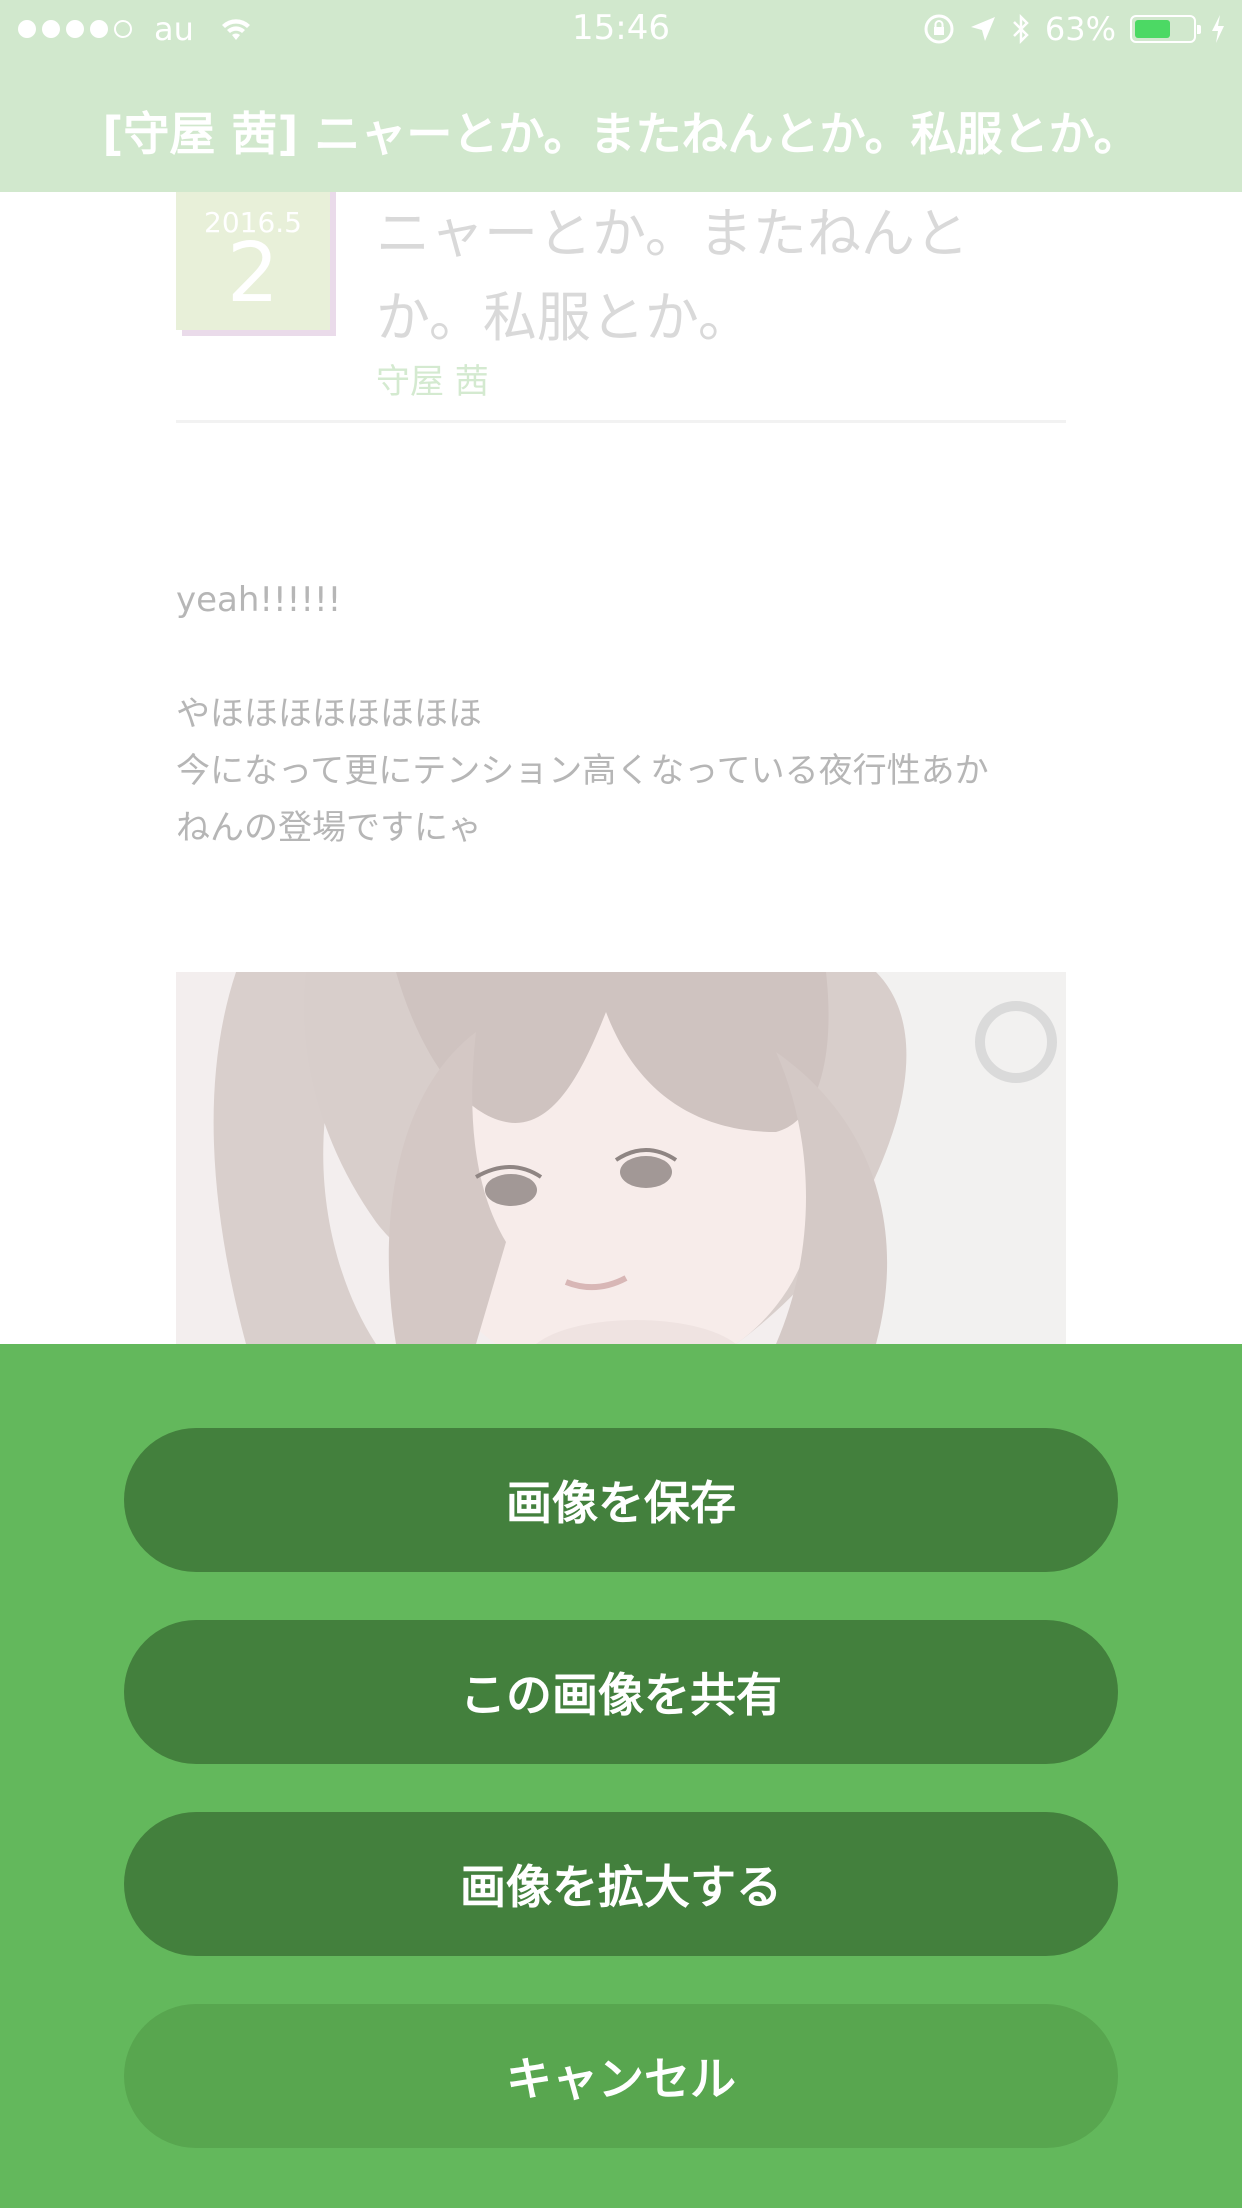  Describe the element at coordinates (621, 134) in the screenshot. I see `page-title: [守屋 茜] ニャーとか。またねんとか。私服とか。` at that location.